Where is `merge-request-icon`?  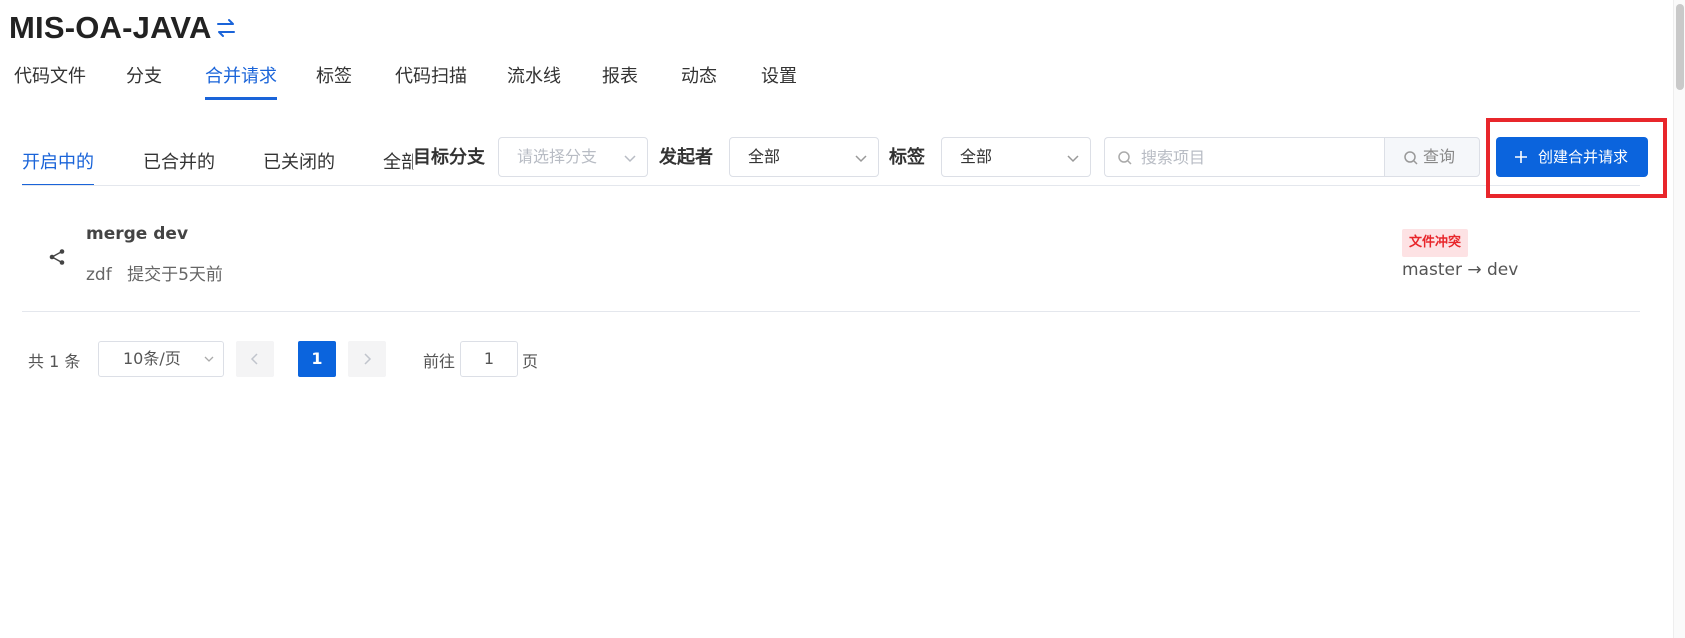 merge-request-icon is located at coordinates (57, 257).